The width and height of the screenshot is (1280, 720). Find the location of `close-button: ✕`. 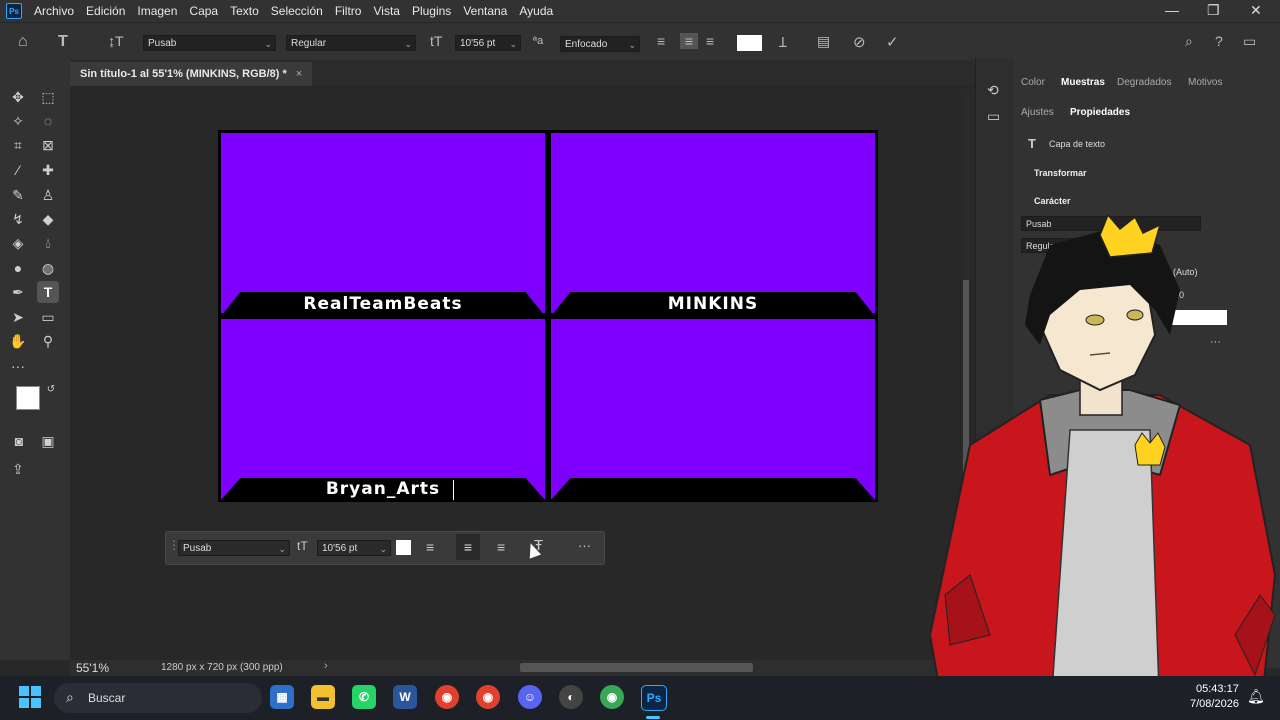

close-button: ✕ is located at coordinates (1256, 10).